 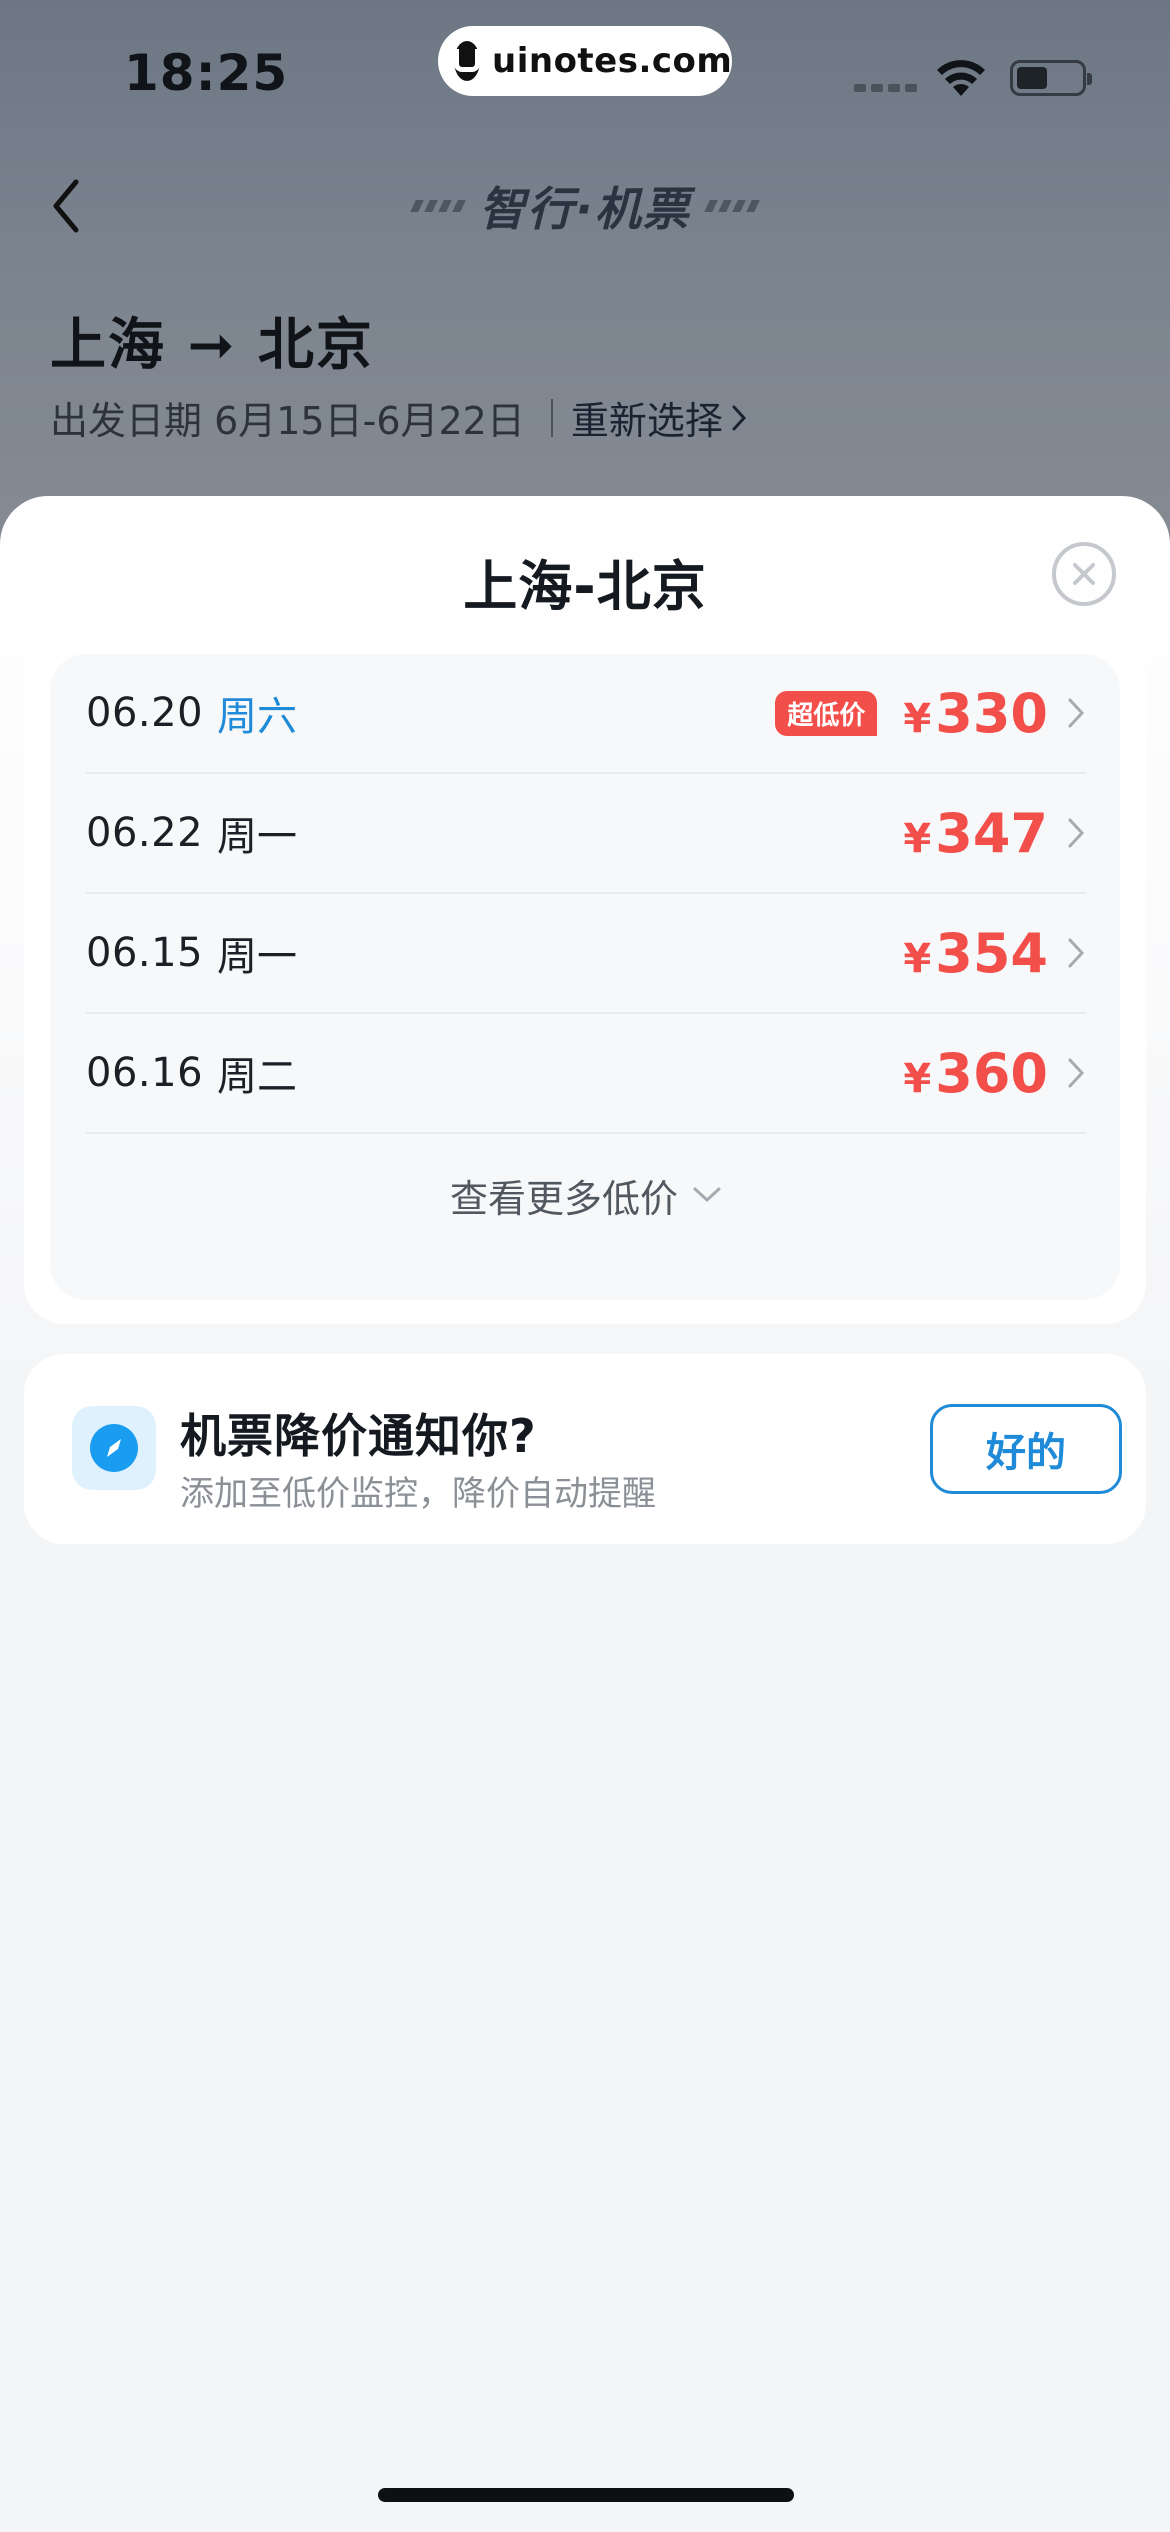 I want to click on price-date: 06.15, so click(x=145, y=953).